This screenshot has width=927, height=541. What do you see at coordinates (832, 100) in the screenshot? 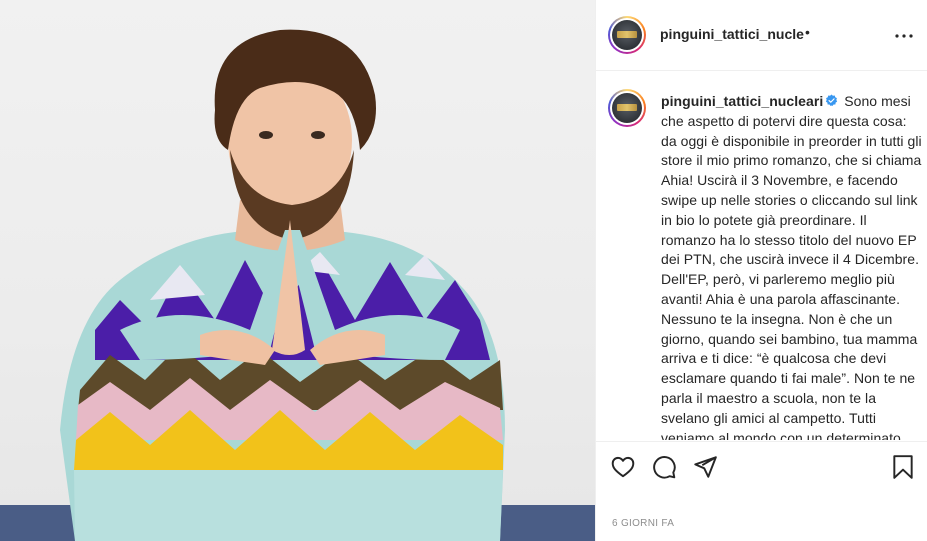
I see `verified-badge-icon` at bounding box center [832, 100].